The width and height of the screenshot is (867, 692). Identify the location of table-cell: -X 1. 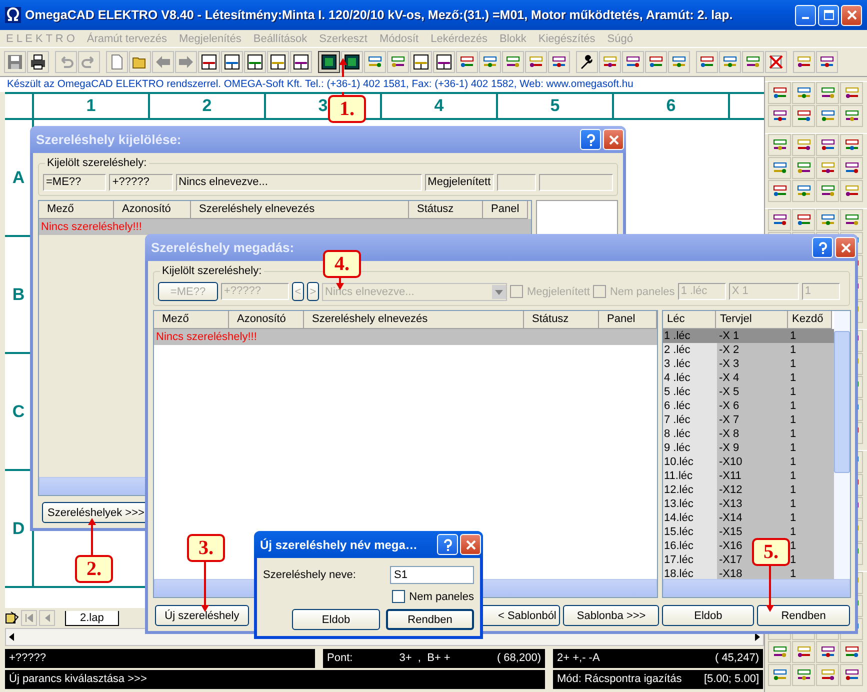
(753, 336).